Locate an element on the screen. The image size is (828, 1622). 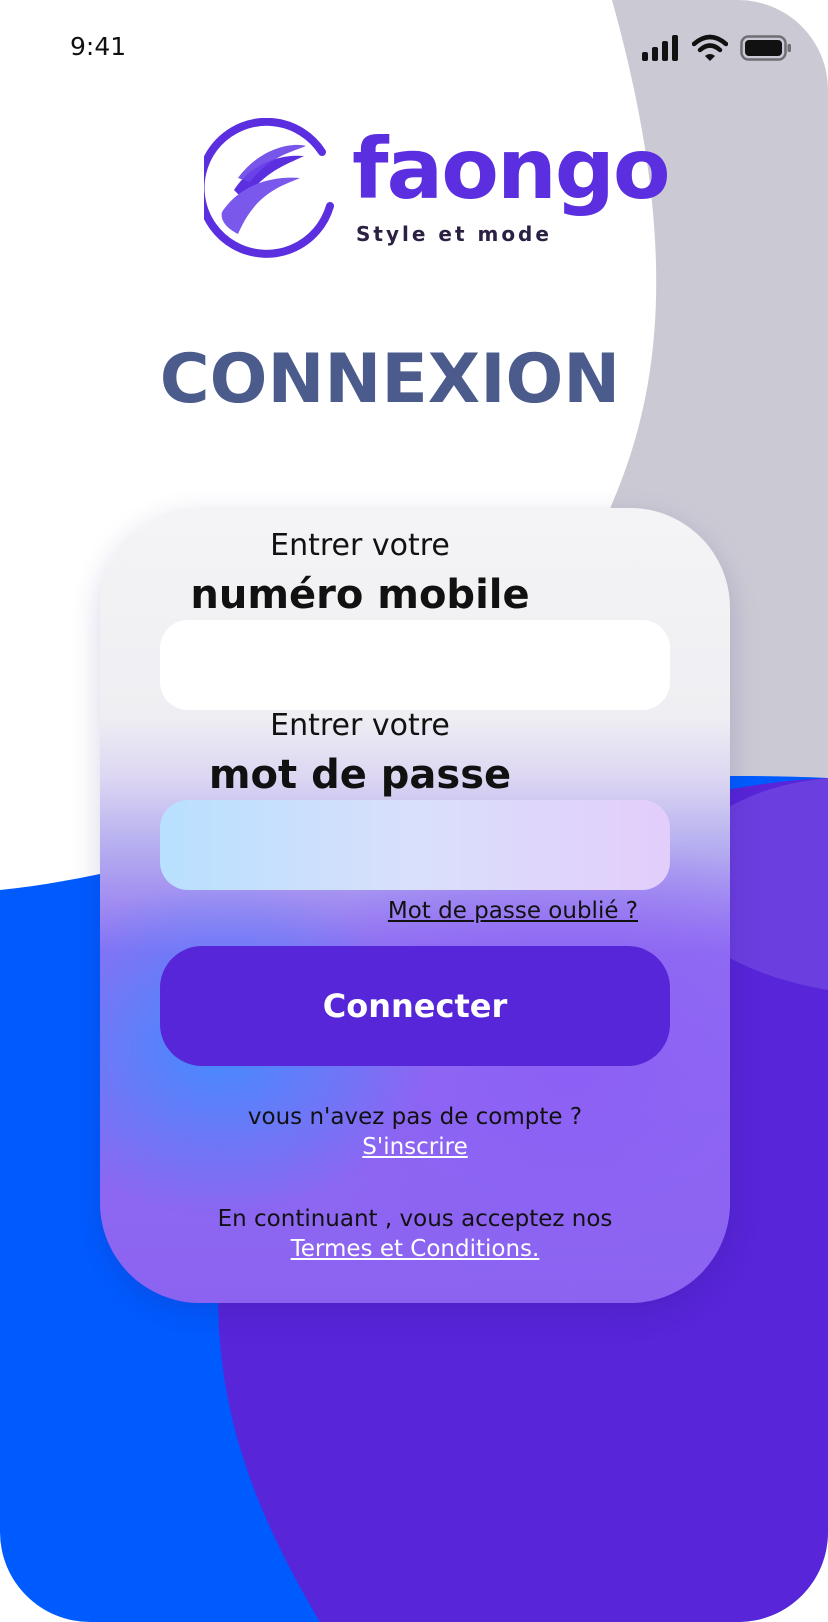
password-label-prefix: Entrer votre is located at coordinates (360, 725).